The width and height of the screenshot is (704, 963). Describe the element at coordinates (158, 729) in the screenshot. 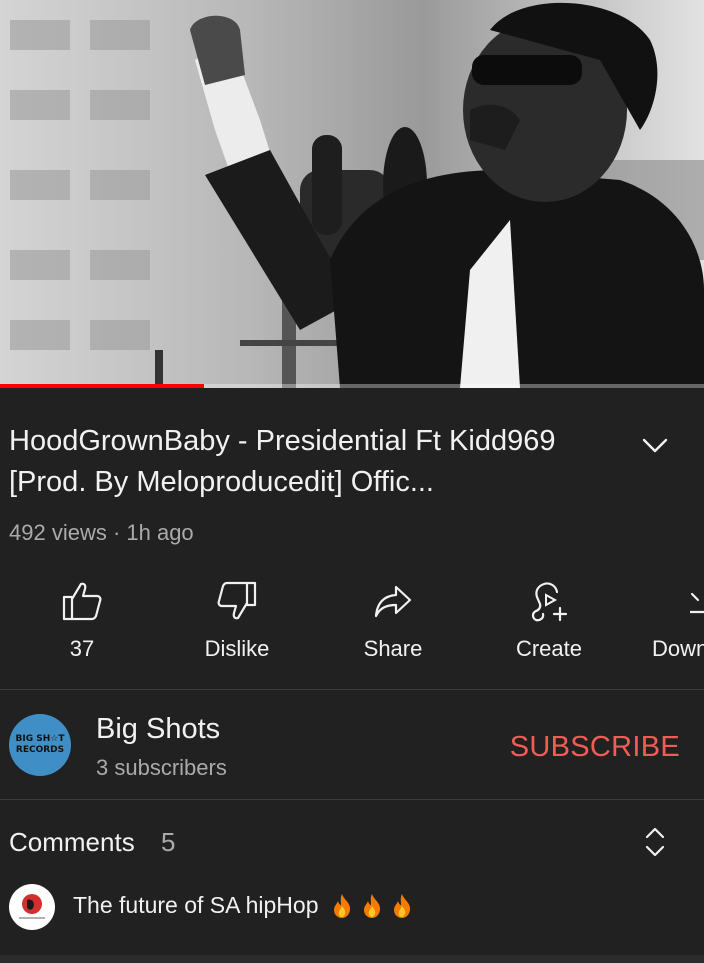

I see `channel-name: Big Shots` at that location.